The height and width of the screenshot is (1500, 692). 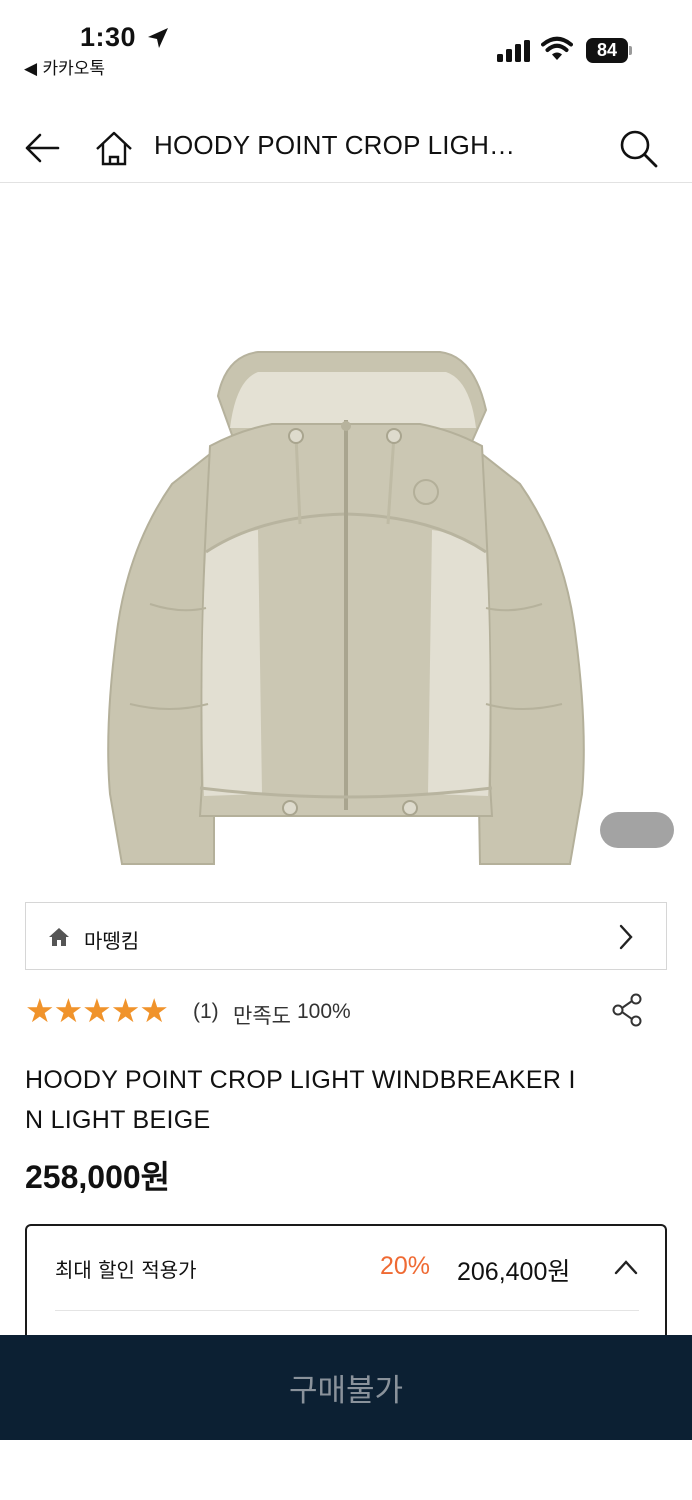 I want to click on discount-divider, so click(x=347, y=1310).